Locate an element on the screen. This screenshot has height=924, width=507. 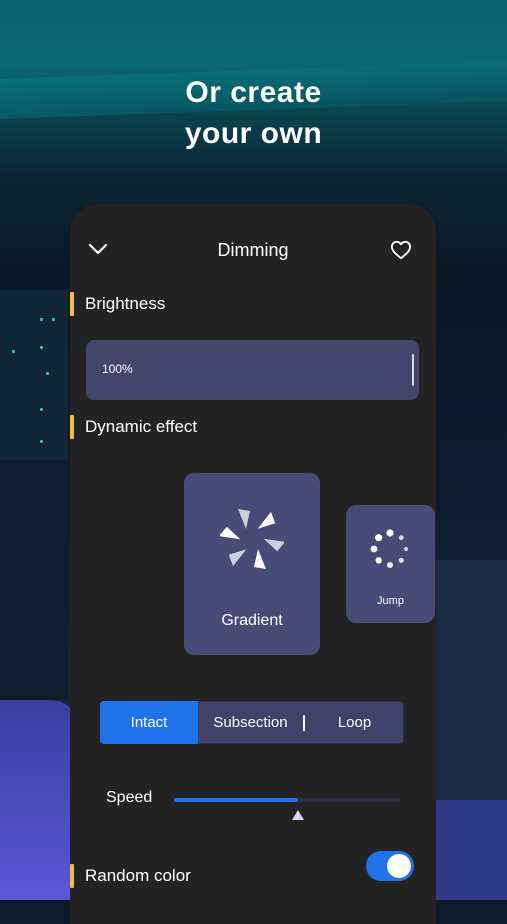
mode-tabs: Intact Subsection Loop is located at coordinates (252, 722).